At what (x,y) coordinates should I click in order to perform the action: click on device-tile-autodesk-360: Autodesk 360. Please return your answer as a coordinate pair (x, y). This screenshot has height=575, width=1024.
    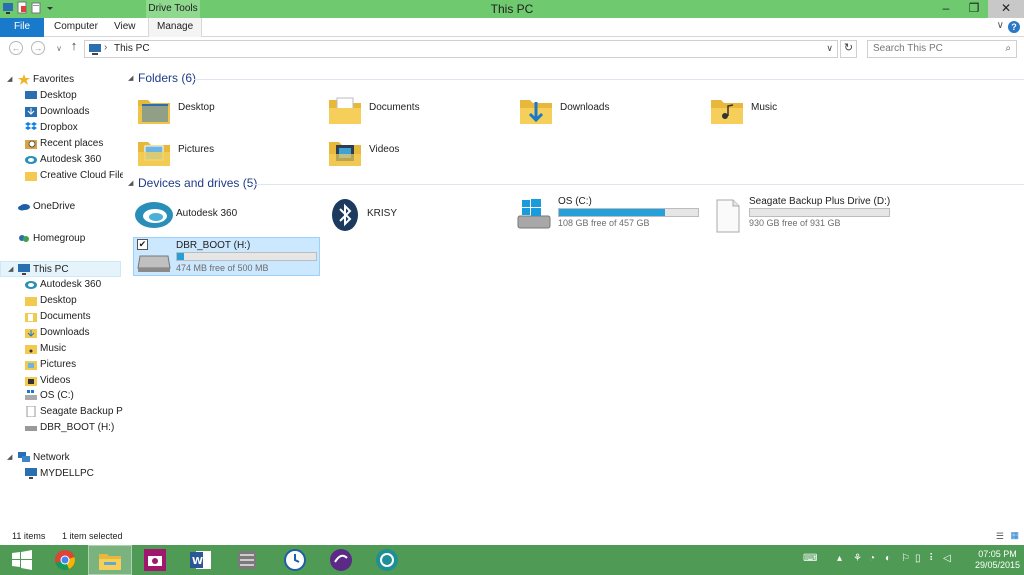
    Looking at the image, I should click on (228, 216).